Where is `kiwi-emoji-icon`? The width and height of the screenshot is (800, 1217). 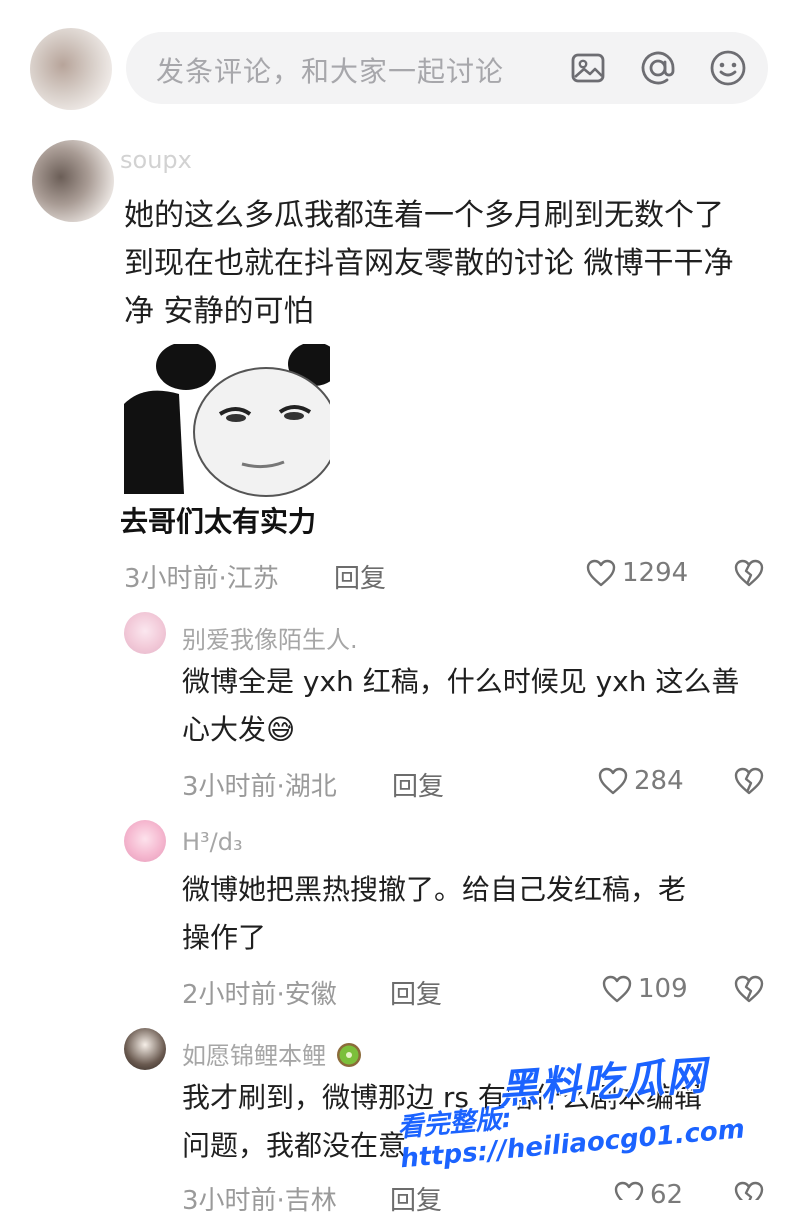 kiwi-emoji-icon is located at coordinates (348, 1055).